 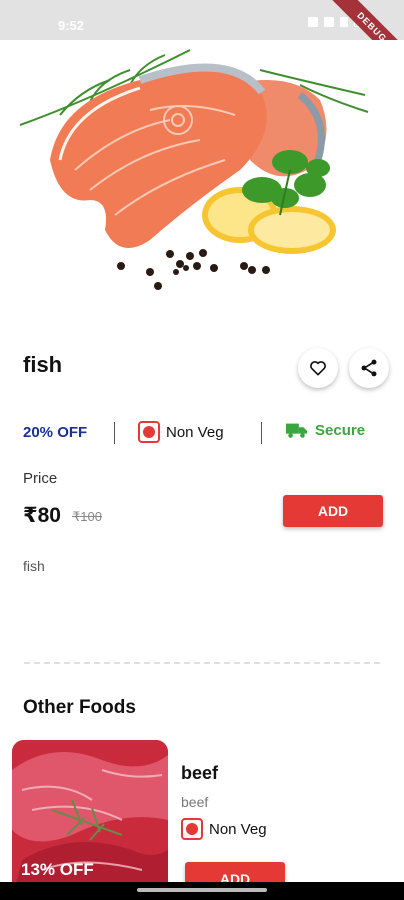 I want to click on share-button, so click(x=369, y=368).